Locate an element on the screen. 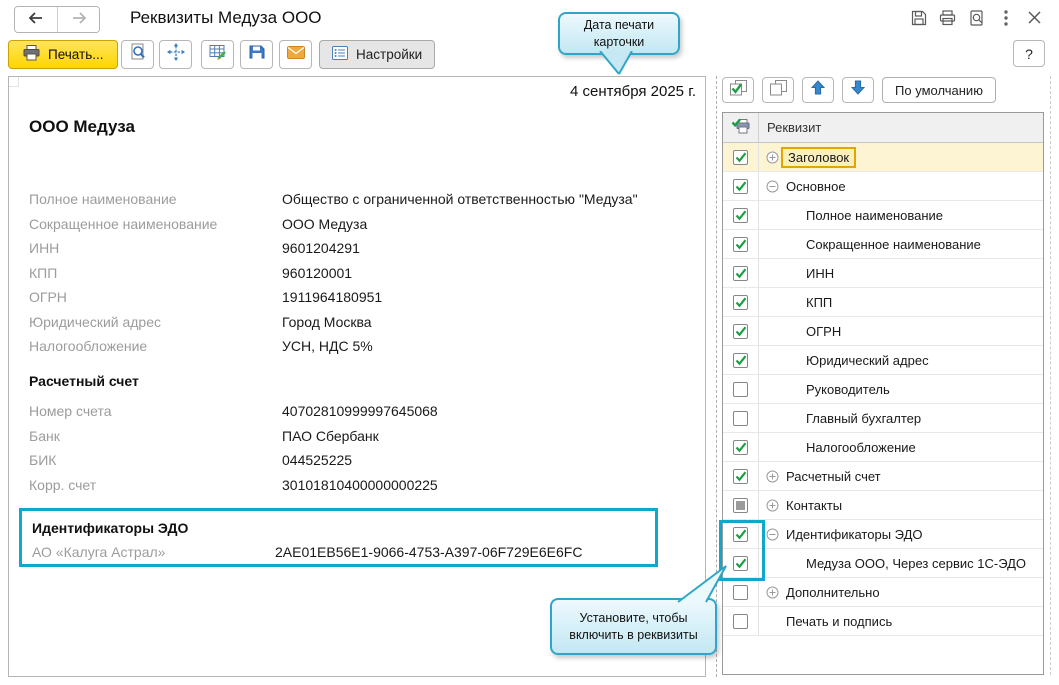 The width and height of the screenshot is (1059, 685). attribute-cell: Идентификаторы ЭДО is located at coordinates (901, 534).